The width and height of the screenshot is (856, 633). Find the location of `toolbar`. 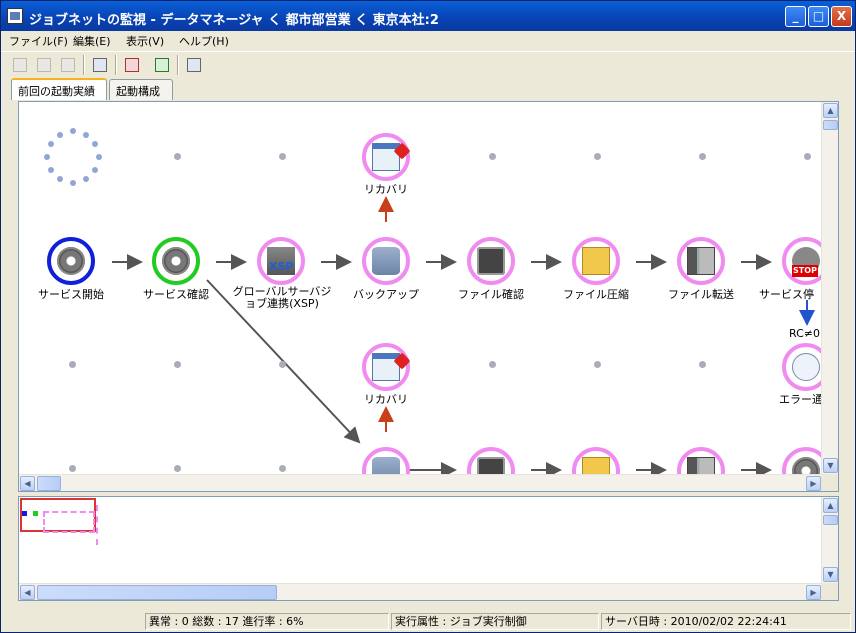

toolbar is located at coordinates (428, 64).